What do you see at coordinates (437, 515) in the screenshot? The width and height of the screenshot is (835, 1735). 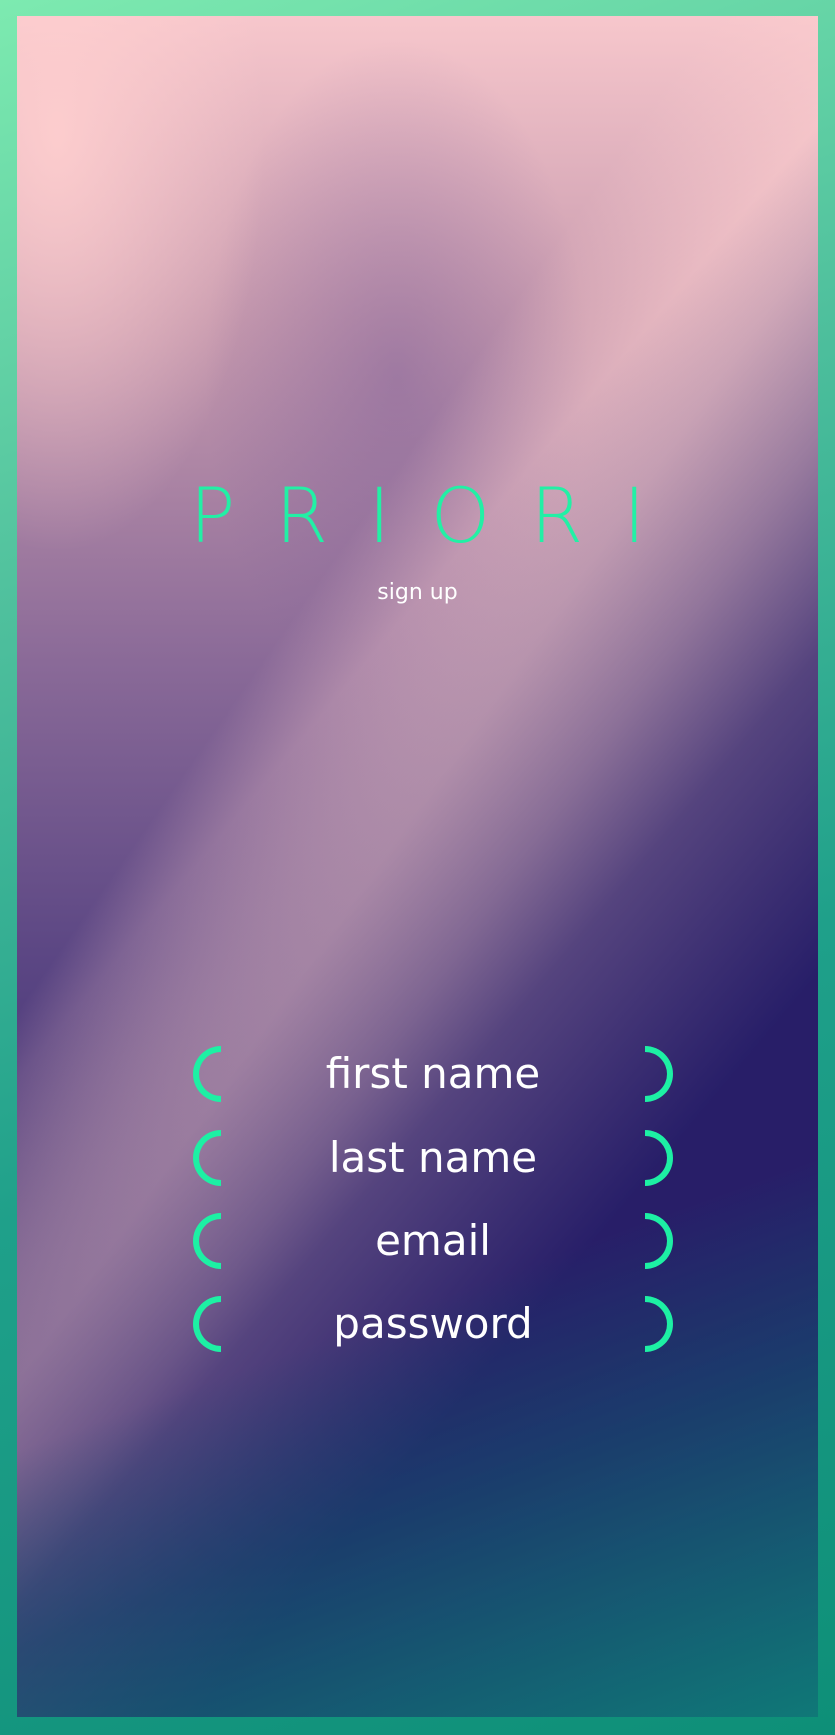 I see `brand-logo: PRIORI` at bounding box center [437, 515].